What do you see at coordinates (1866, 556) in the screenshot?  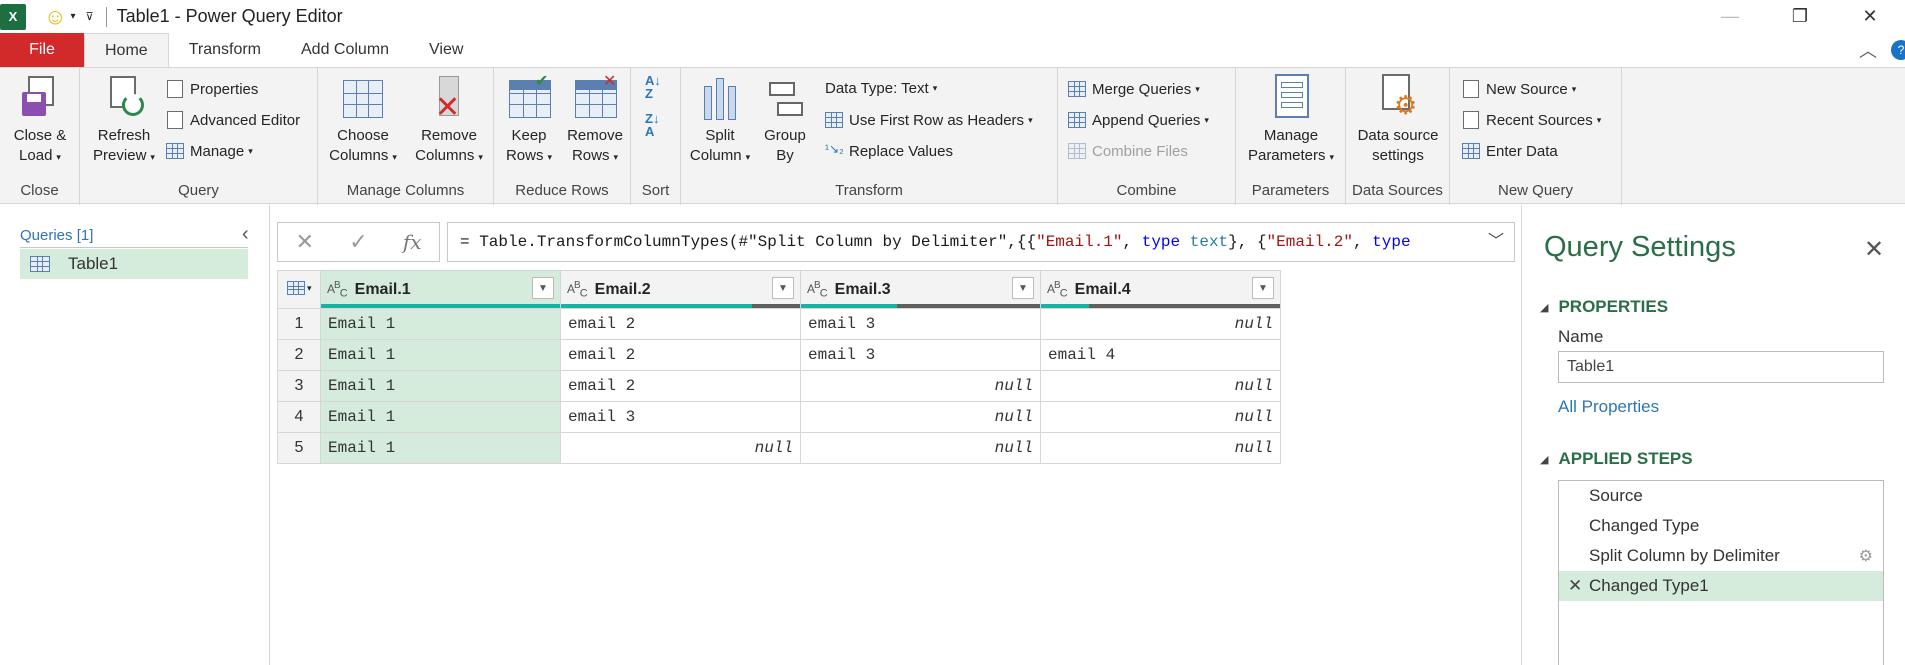 I see `step-settings-gear-icon: ⚙` at bounding box center [1866, 556].